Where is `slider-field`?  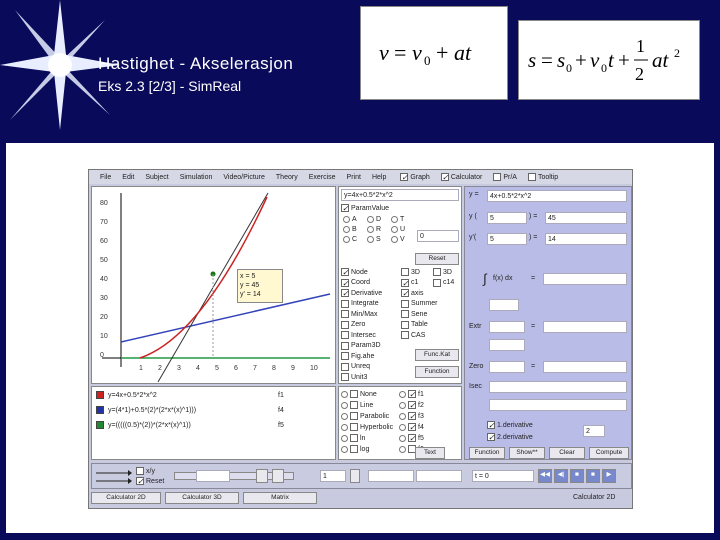 slider-field is located at coordinates (213, 476).